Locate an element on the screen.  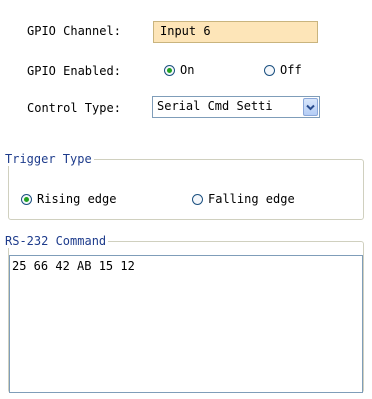
trigger-falling-label: Falling edge is located at coordinates (251, 199).